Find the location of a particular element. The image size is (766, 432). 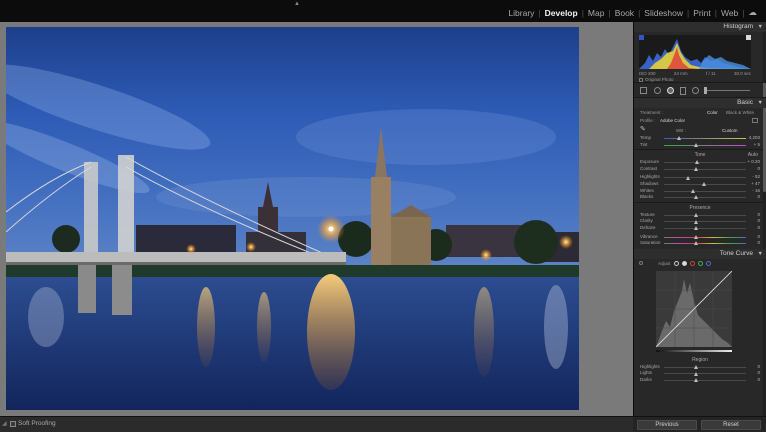

blue-channel-icon is located at coordinates (708, 263).